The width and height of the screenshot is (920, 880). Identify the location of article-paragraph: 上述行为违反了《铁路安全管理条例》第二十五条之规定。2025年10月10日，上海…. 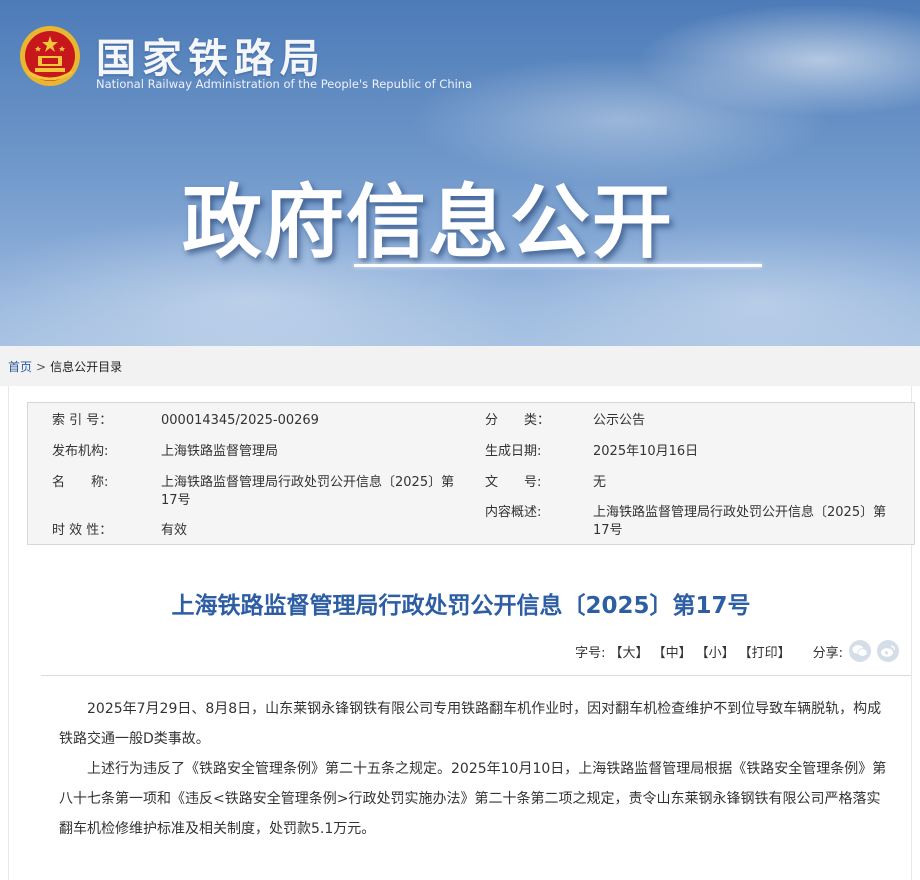
(473, 799).